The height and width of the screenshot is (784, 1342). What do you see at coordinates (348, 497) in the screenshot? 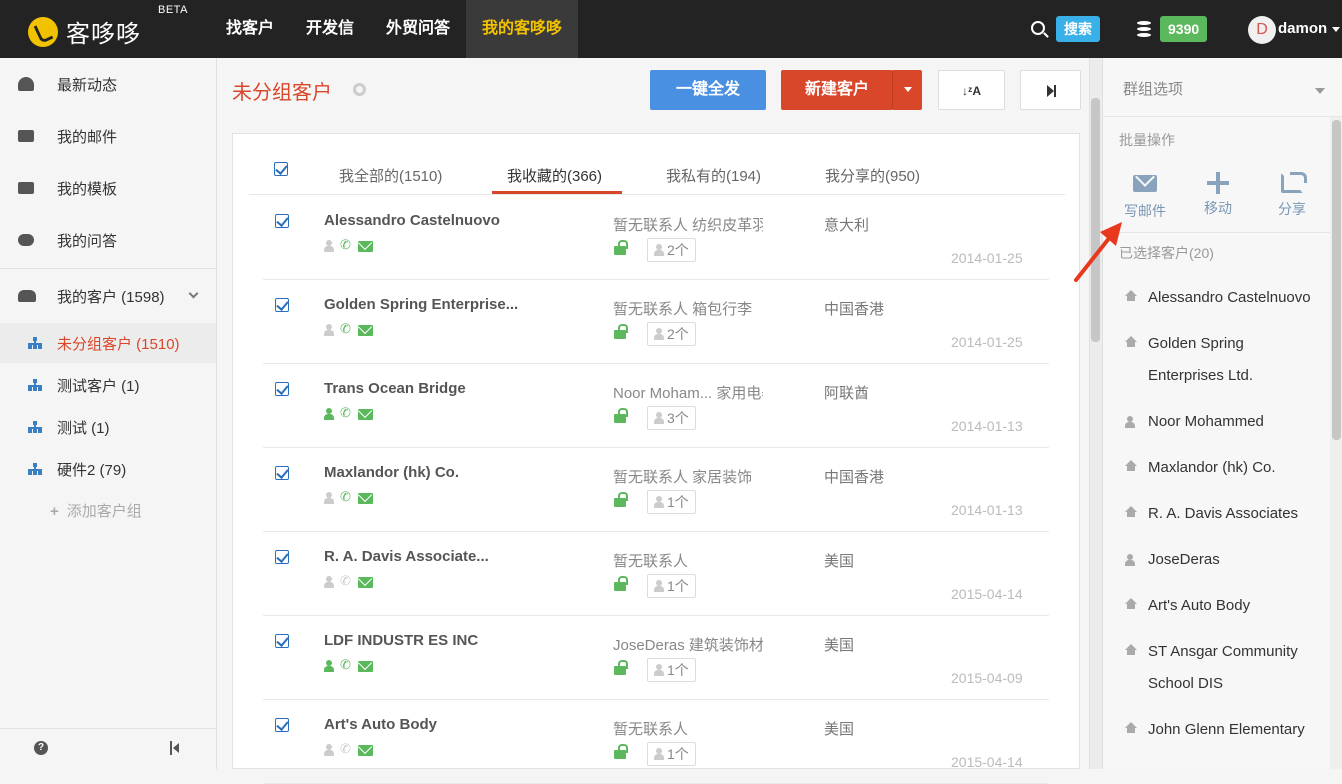
I see `contact-icons` at bounding box center [348, 497].